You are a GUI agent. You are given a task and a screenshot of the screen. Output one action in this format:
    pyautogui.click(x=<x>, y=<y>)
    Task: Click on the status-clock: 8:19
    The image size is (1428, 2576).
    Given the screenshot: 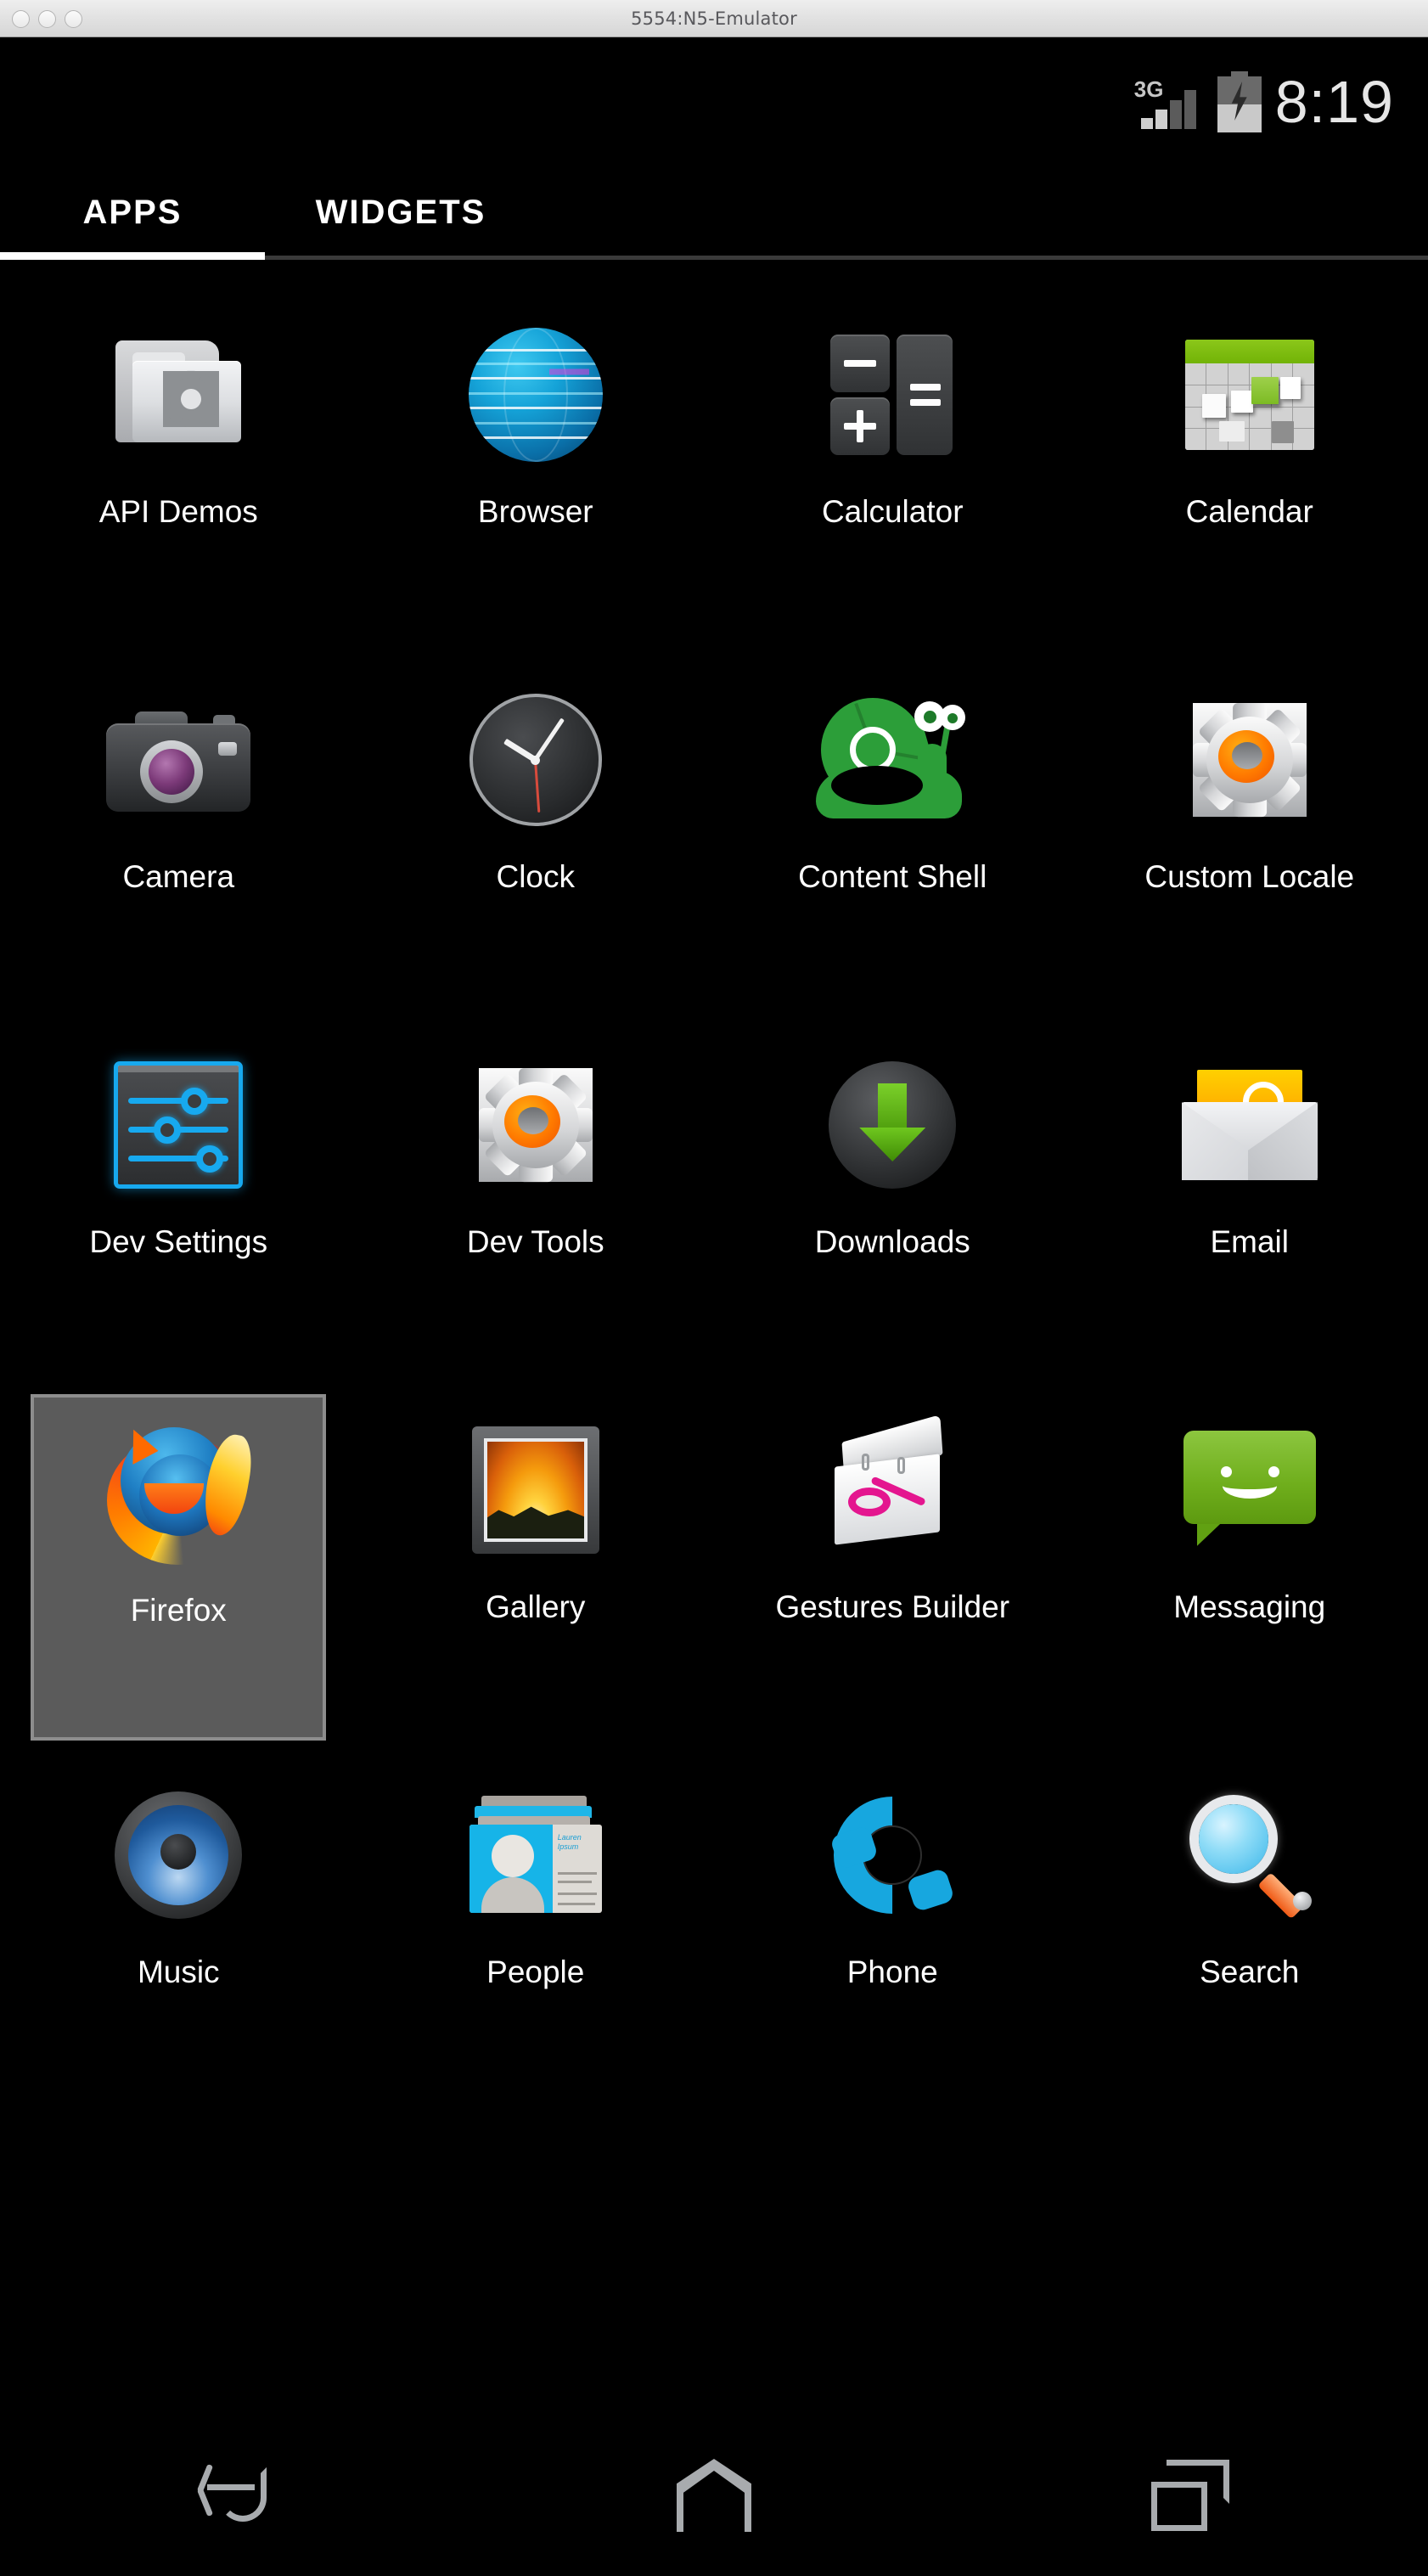 What is the action you would take?
    pyautogui.click(x=1334, y=102)
    